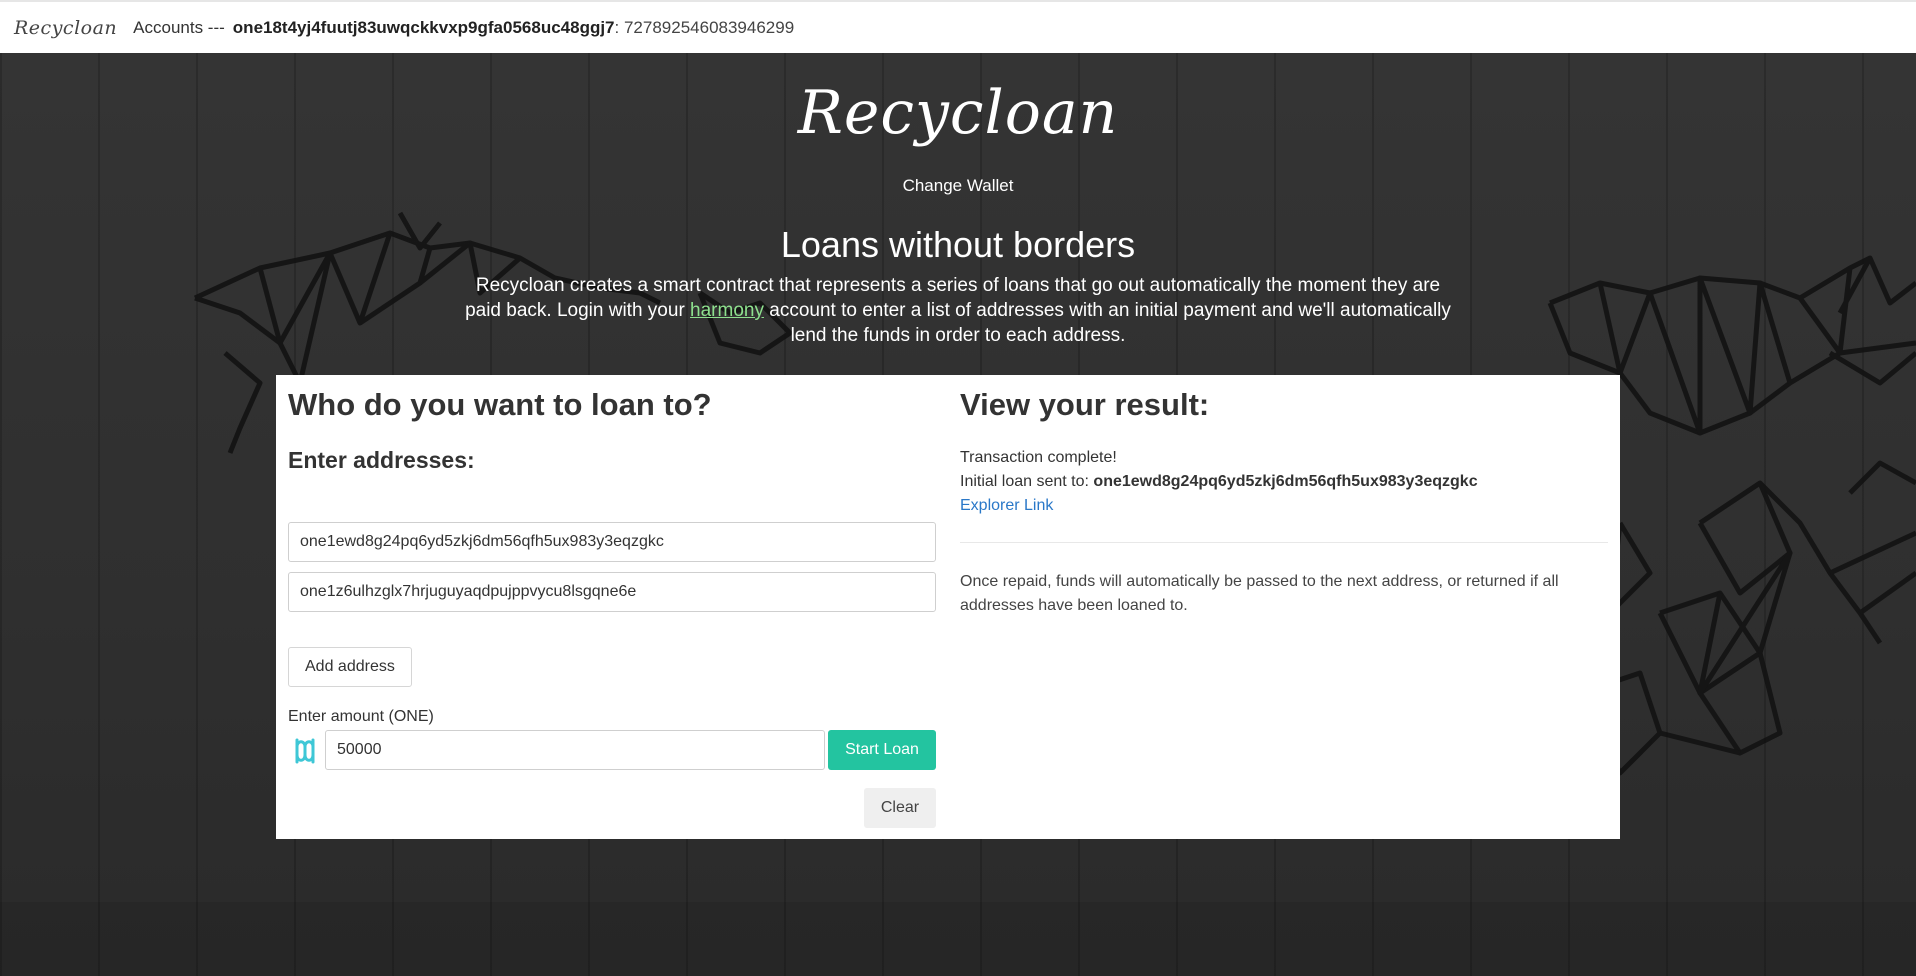  What do you see at coordinates (575, 750) in the screenshot?
I see `amount-input` at bounding box center [575, 750].